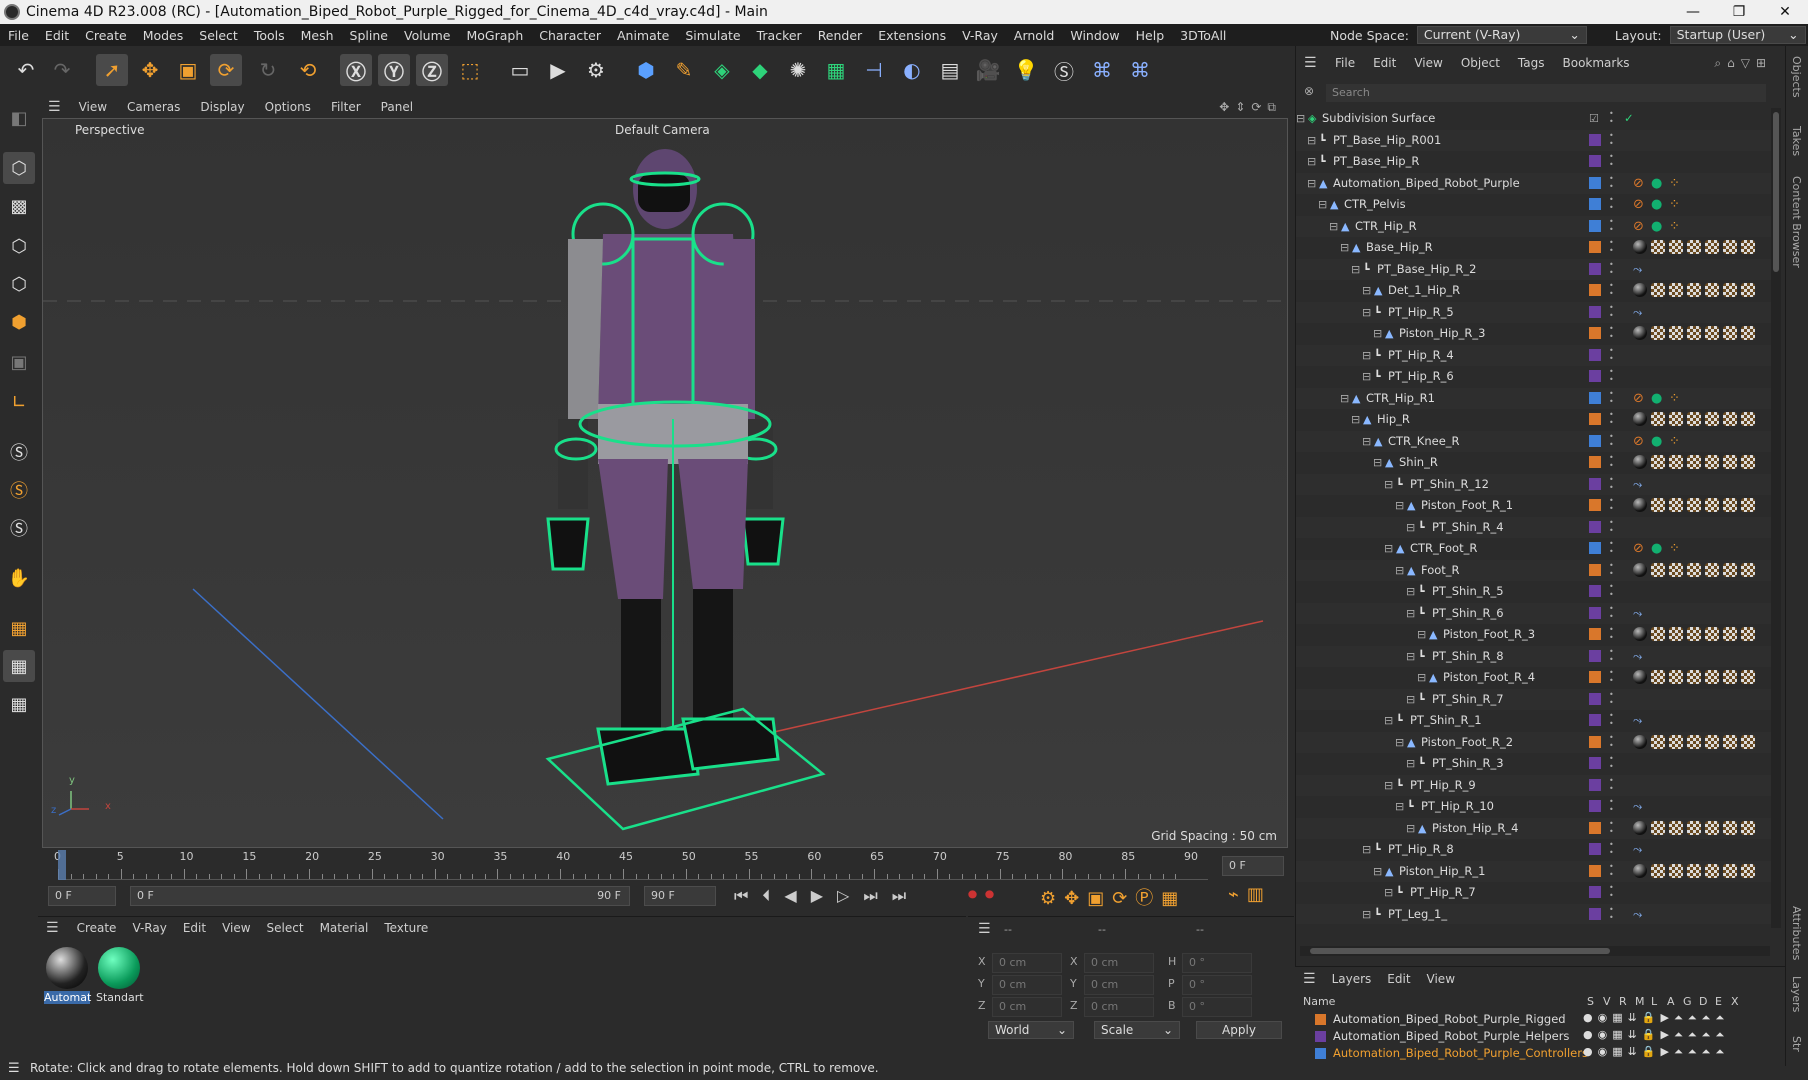  Describe the element at coordinates (1533, 312) in the screenshot. I see `object-row: ⊟ ┗ PT_Hip_R_5 • • ⤳` at that location.